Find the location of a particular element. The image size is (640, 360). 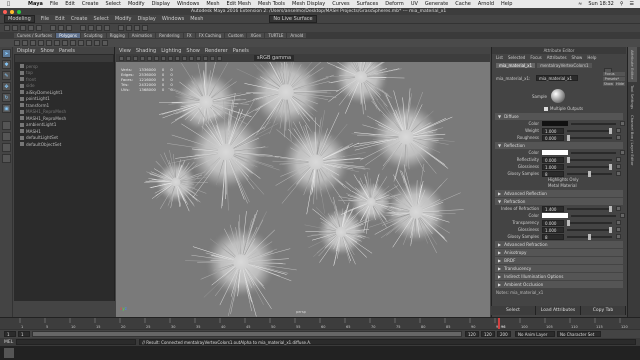

ae-menu-attributes: Attributes is located at coordinates (557, 57).